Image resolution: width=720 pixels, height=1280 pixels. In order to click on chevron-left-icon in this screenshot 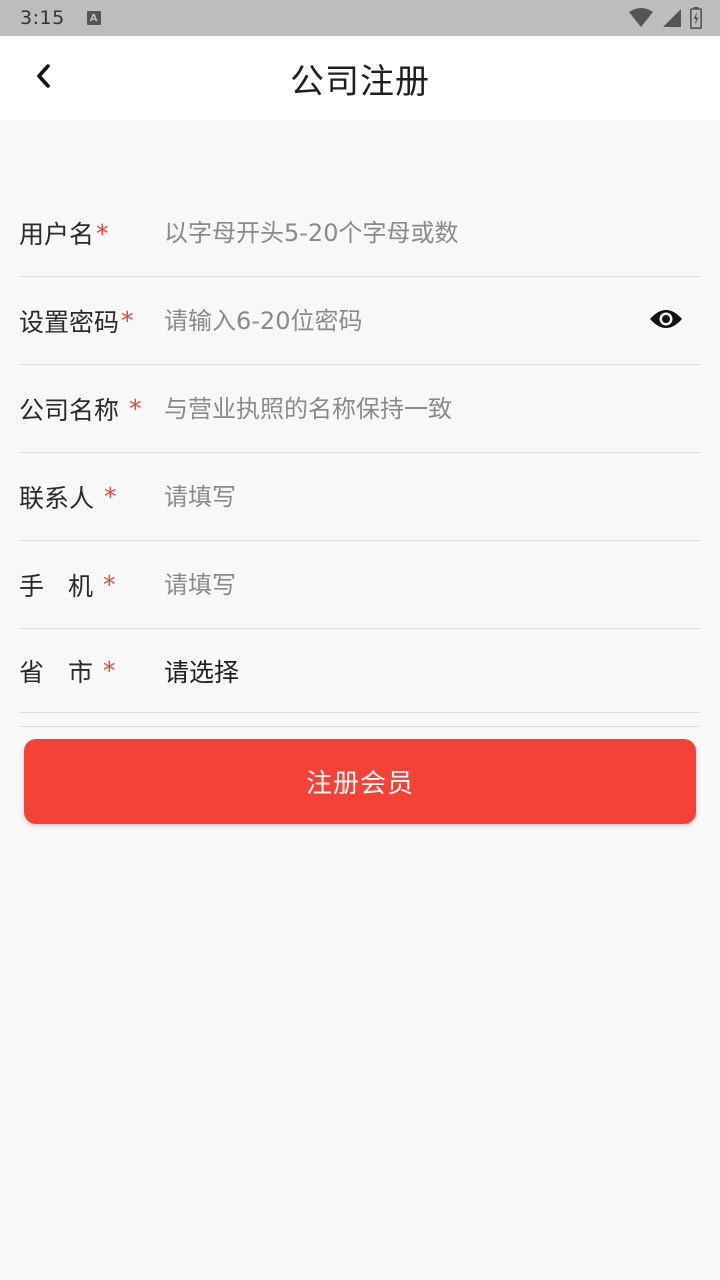, I will do `click(44, 78)`.